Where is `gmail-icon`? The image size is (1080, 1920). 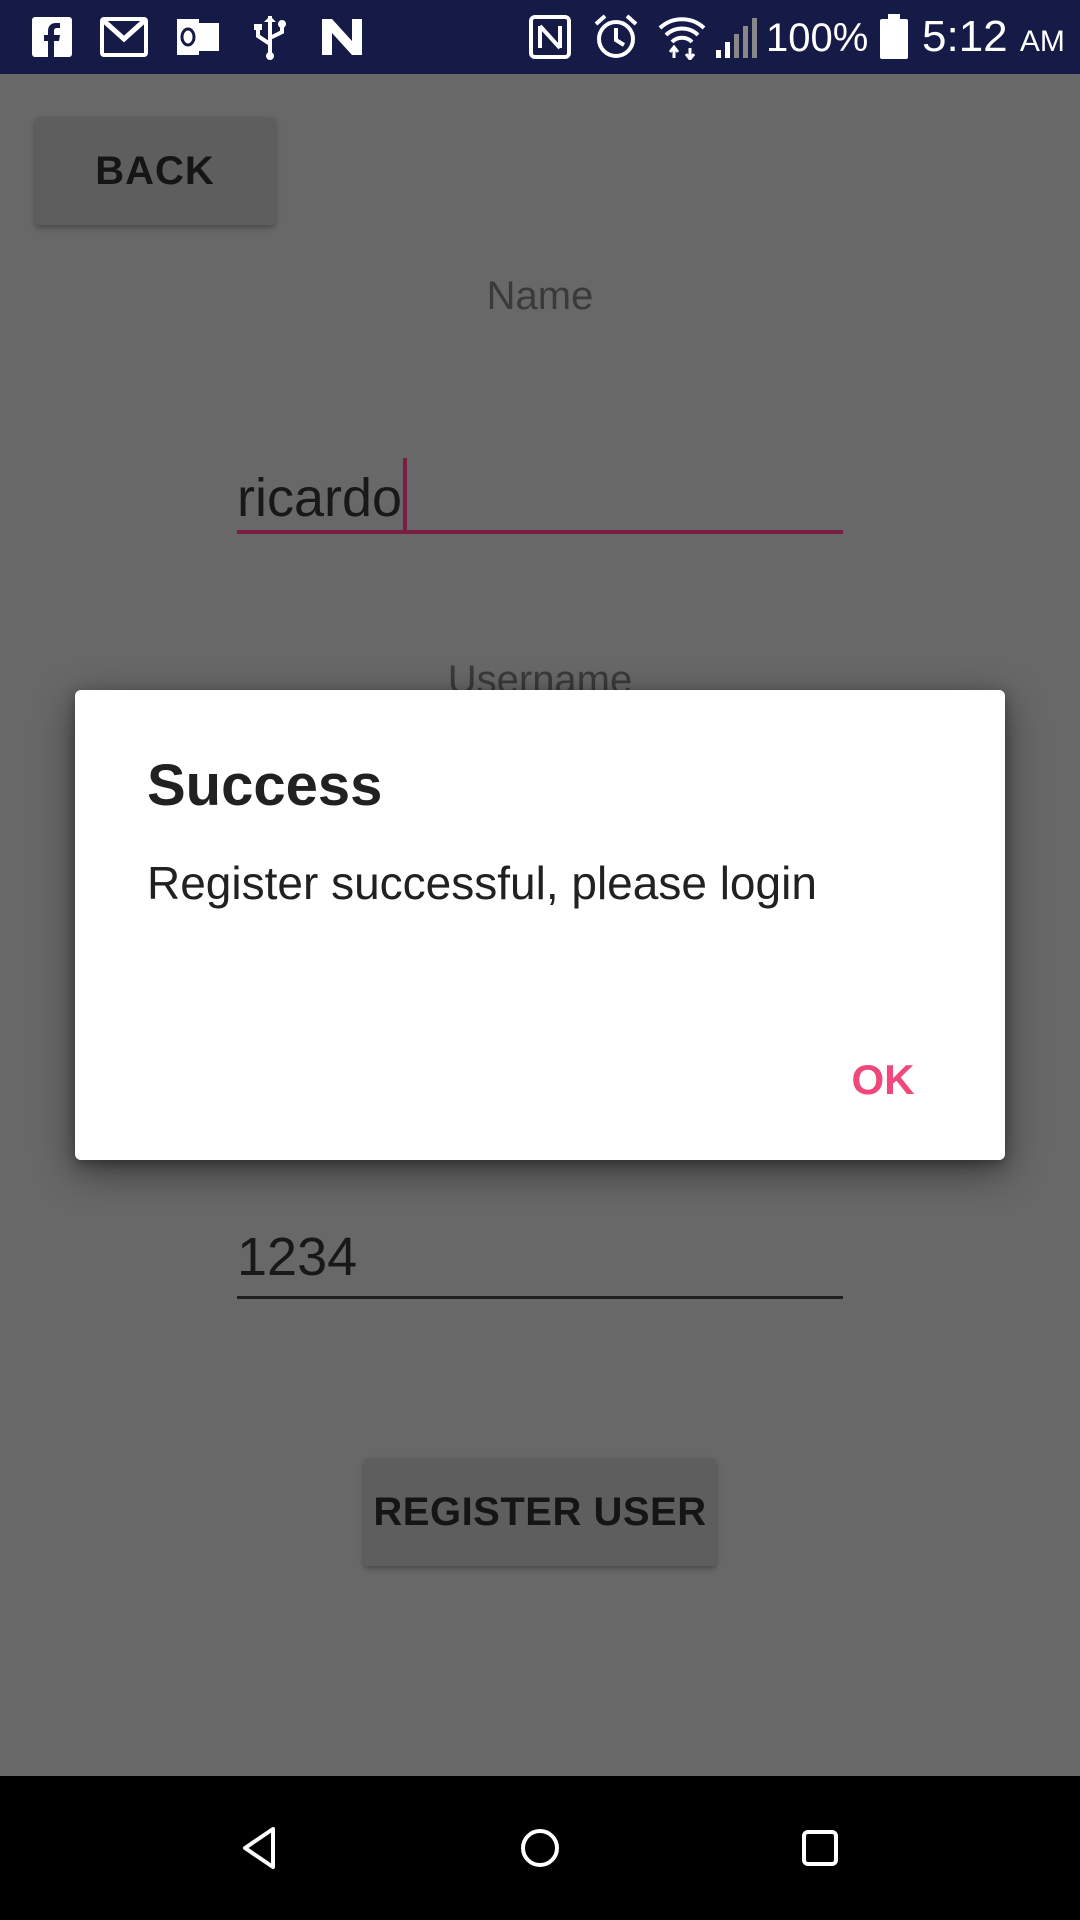 gmail-icon is located at coordinates (124, 37).